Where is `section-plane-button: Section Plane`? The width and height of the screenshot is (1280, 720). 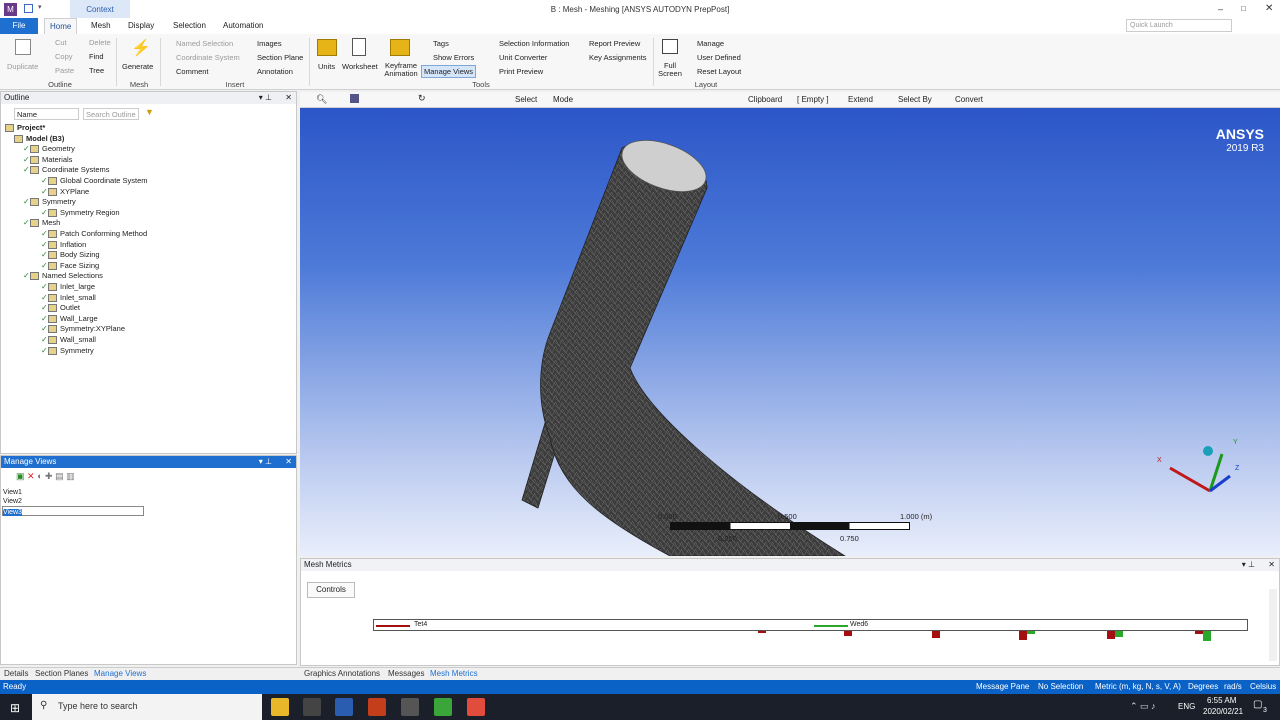 section-plane-button: Section Plane is located at coordinates (280, 57).